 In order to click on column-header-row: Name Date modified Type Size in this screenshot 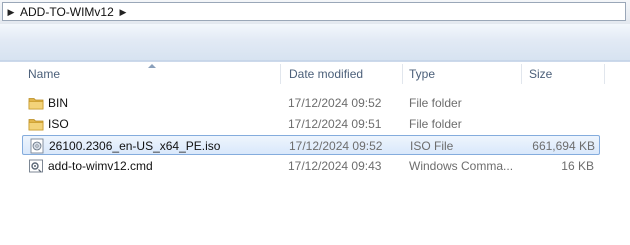, I will do `click(315, 74)`.